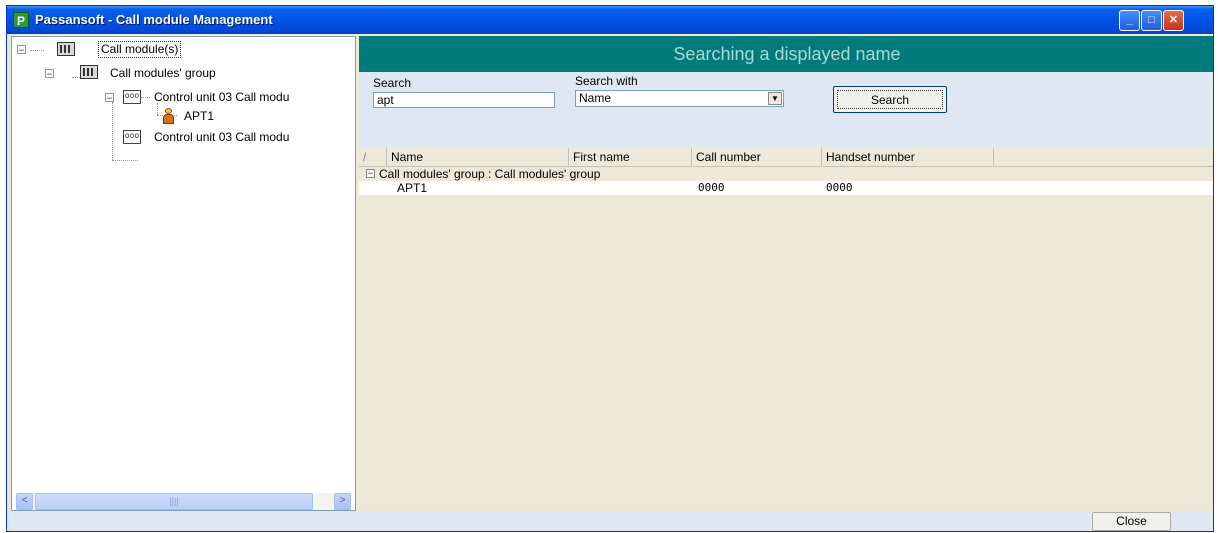 The image size is (1218, 533). What do you see at coordinates (786, 54) in the screenshot?
I see `panel-title: Searching a displayed name` at bounding box center [786, 54].